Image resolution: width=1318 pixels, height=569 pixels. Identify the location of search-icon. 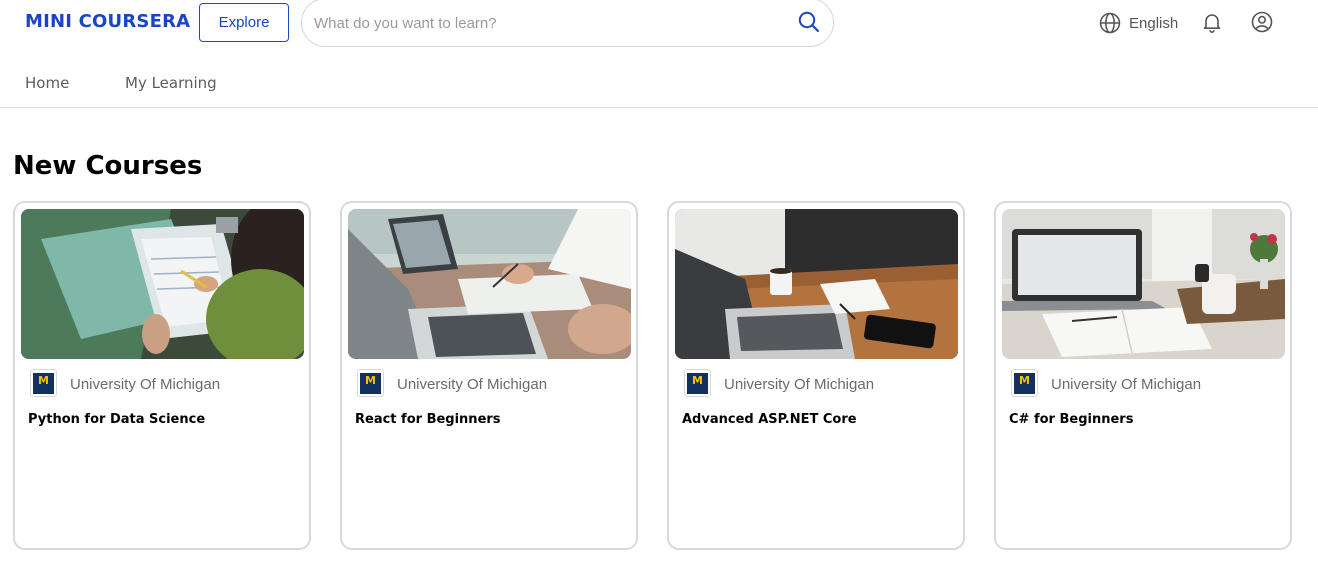
(809, 22).